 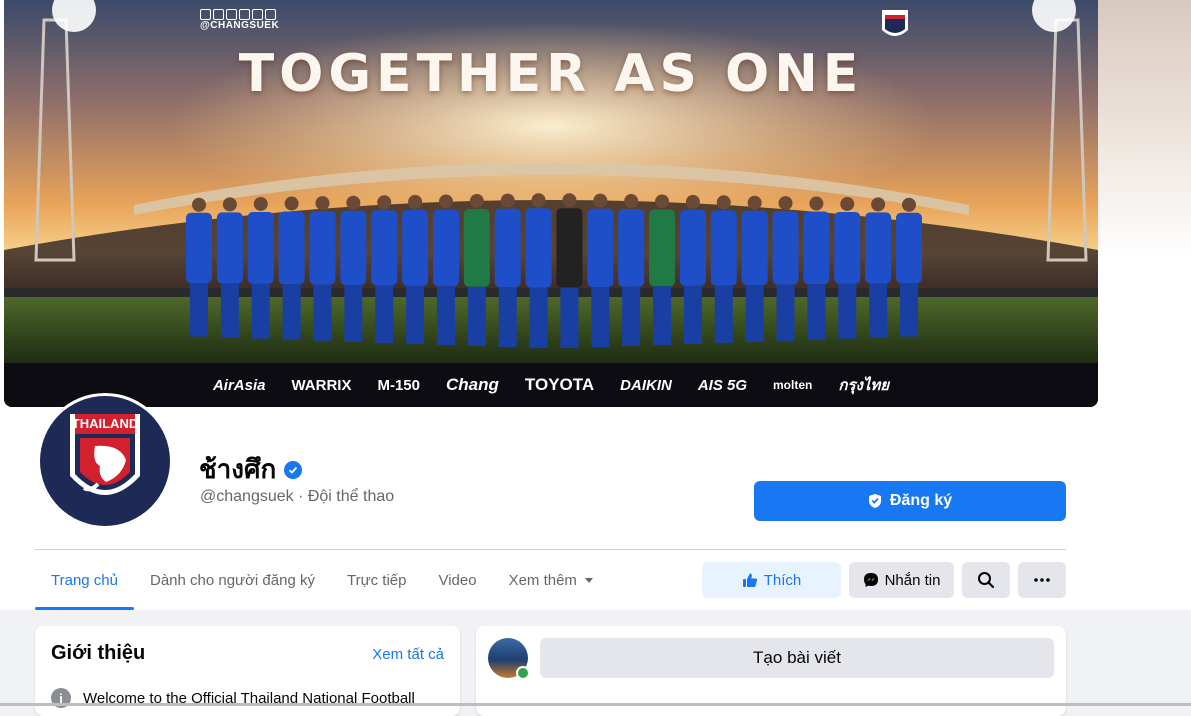 What do you see at coordinates (921, 500) in the screenshot?
I see `subscribe-label: Đăng ký` at bounding box center [921, 500].